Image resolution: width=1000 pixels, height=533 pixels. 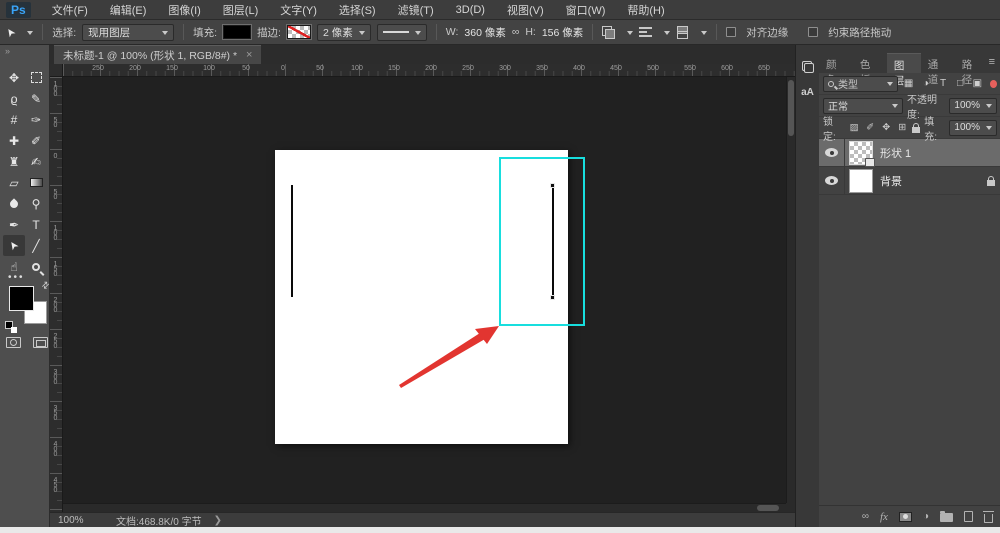 What do you see at coordinates (646, 32) in the screenshot?
I see `path-alignment-icon` at bounding box center [646, 32].